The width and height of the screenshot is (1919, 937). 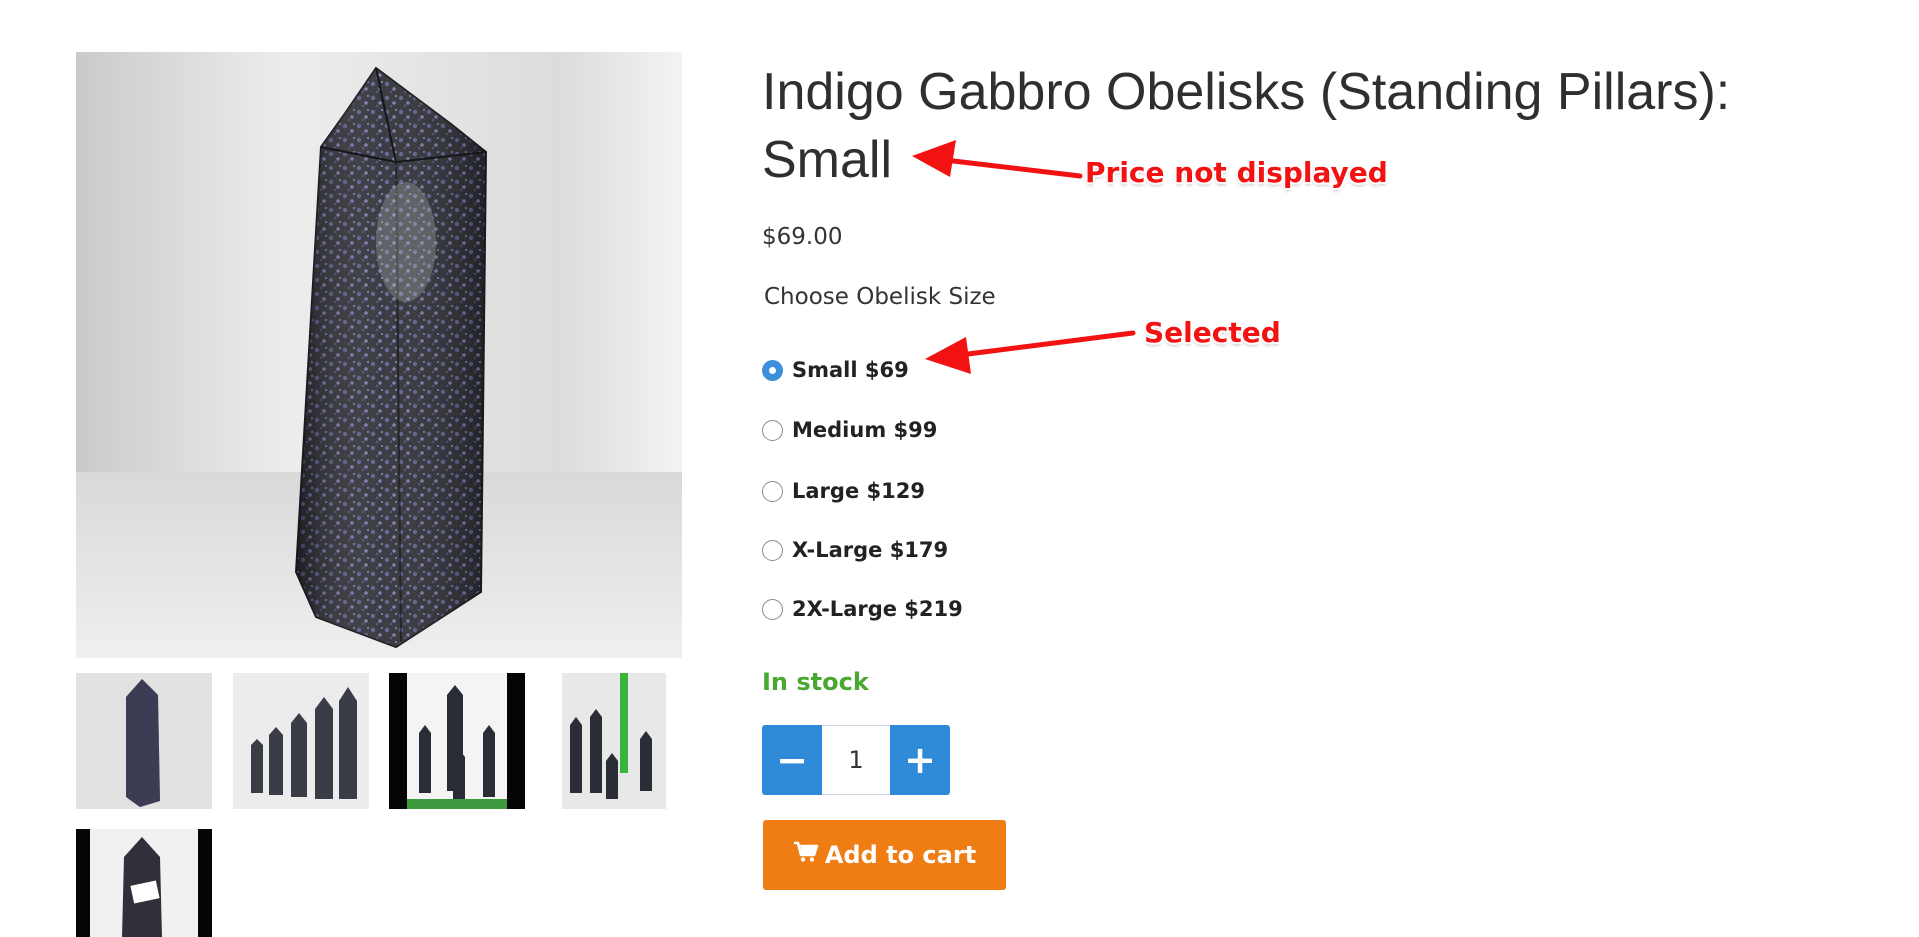 I want to click on size-option-x-large: X-Large $179, so click(x=855, y=550).